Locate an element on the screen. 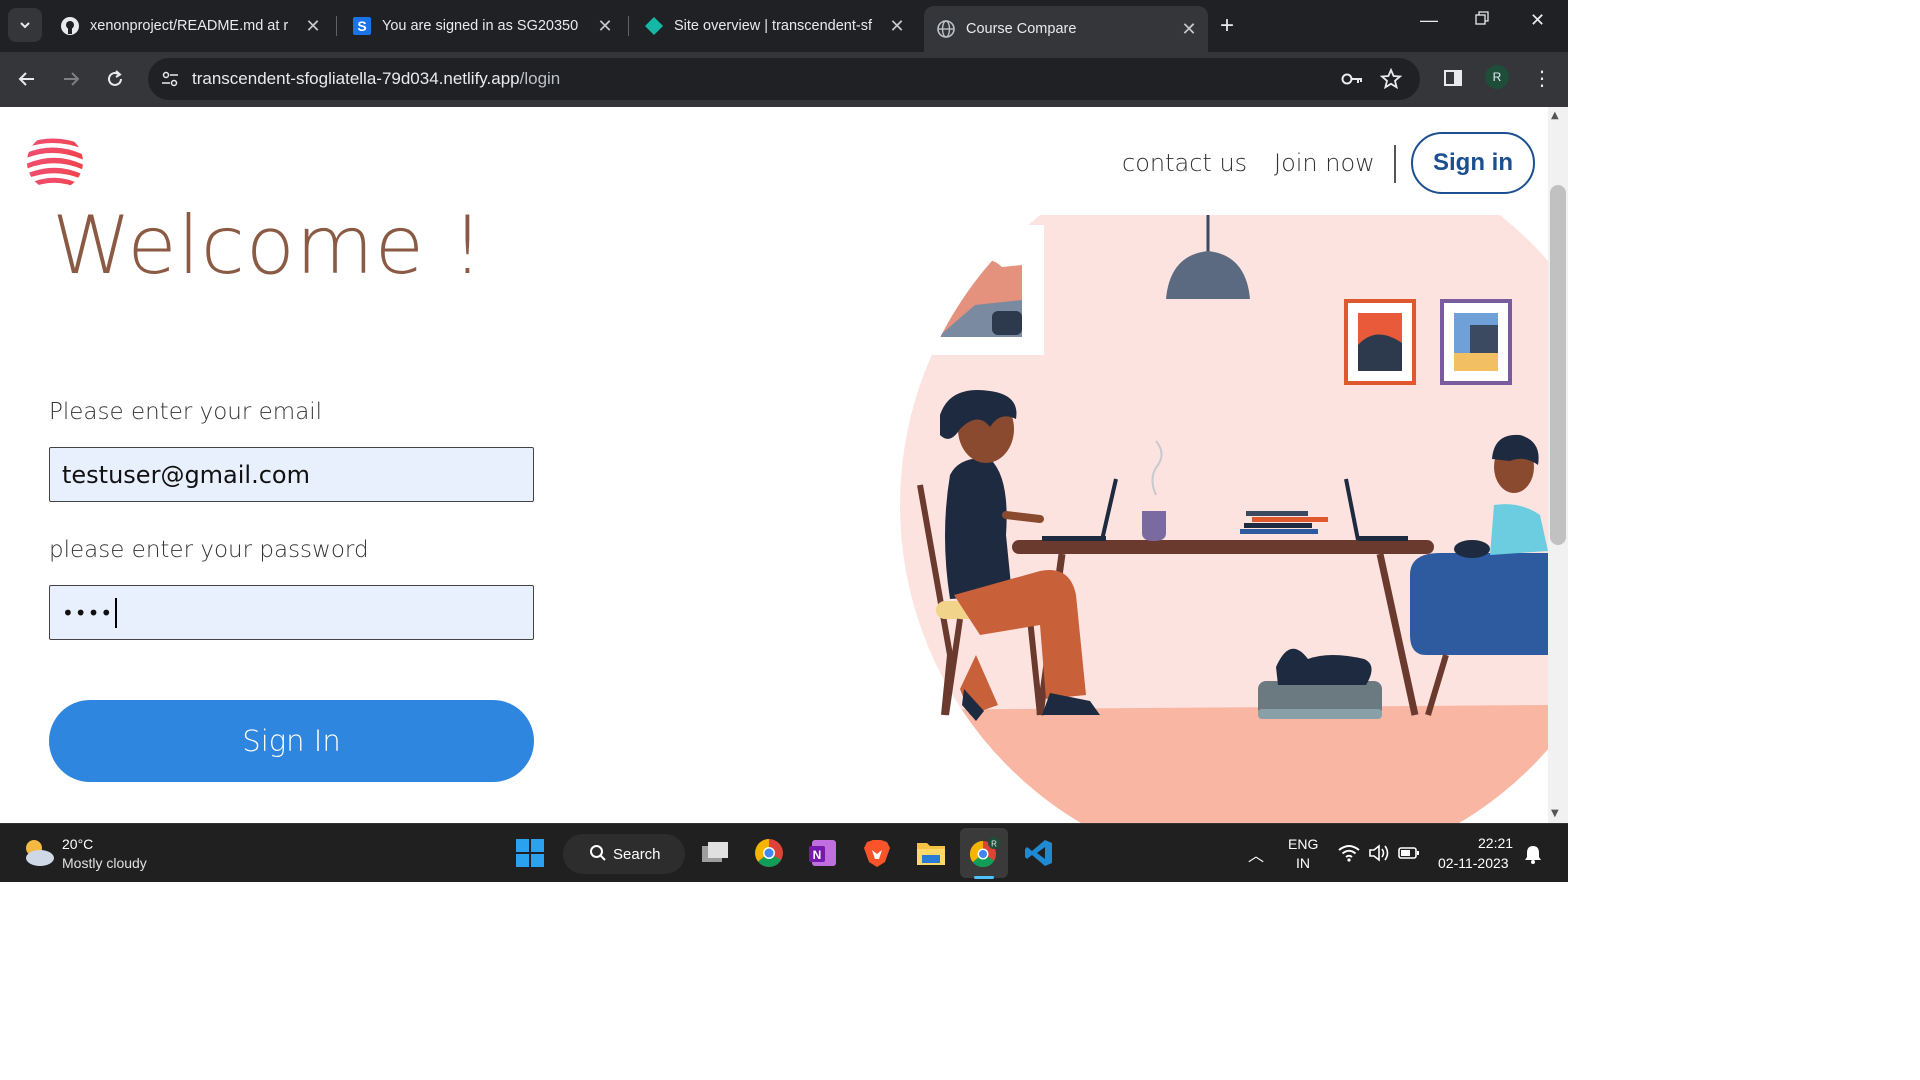 The height and width of the screenshot is (1080, 1920). forward-button is located at coordinates (71, 79).